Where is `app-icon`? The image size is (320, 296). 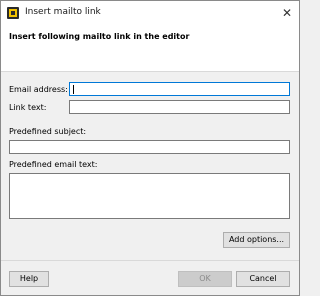
app-icon is located at coordinates (13, 13).